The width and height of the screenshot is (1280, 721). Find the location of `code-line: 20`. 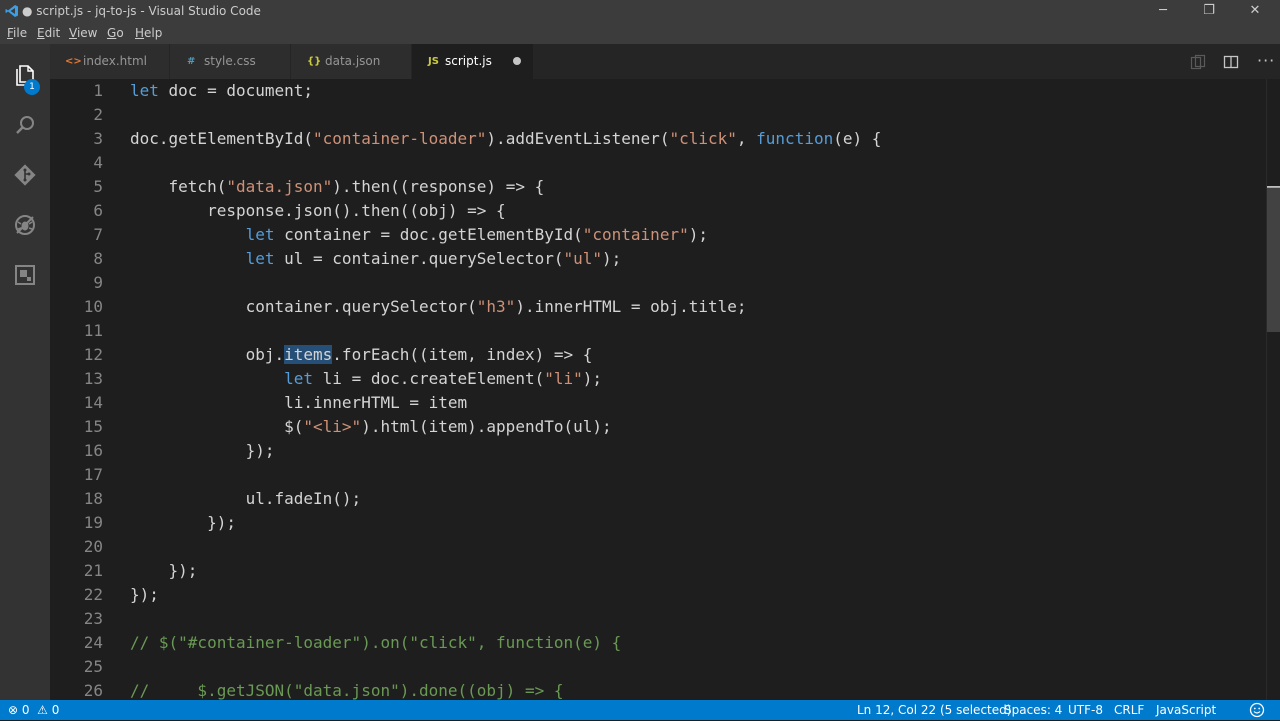

code-line: 20 is located at coordinates (658, 547).